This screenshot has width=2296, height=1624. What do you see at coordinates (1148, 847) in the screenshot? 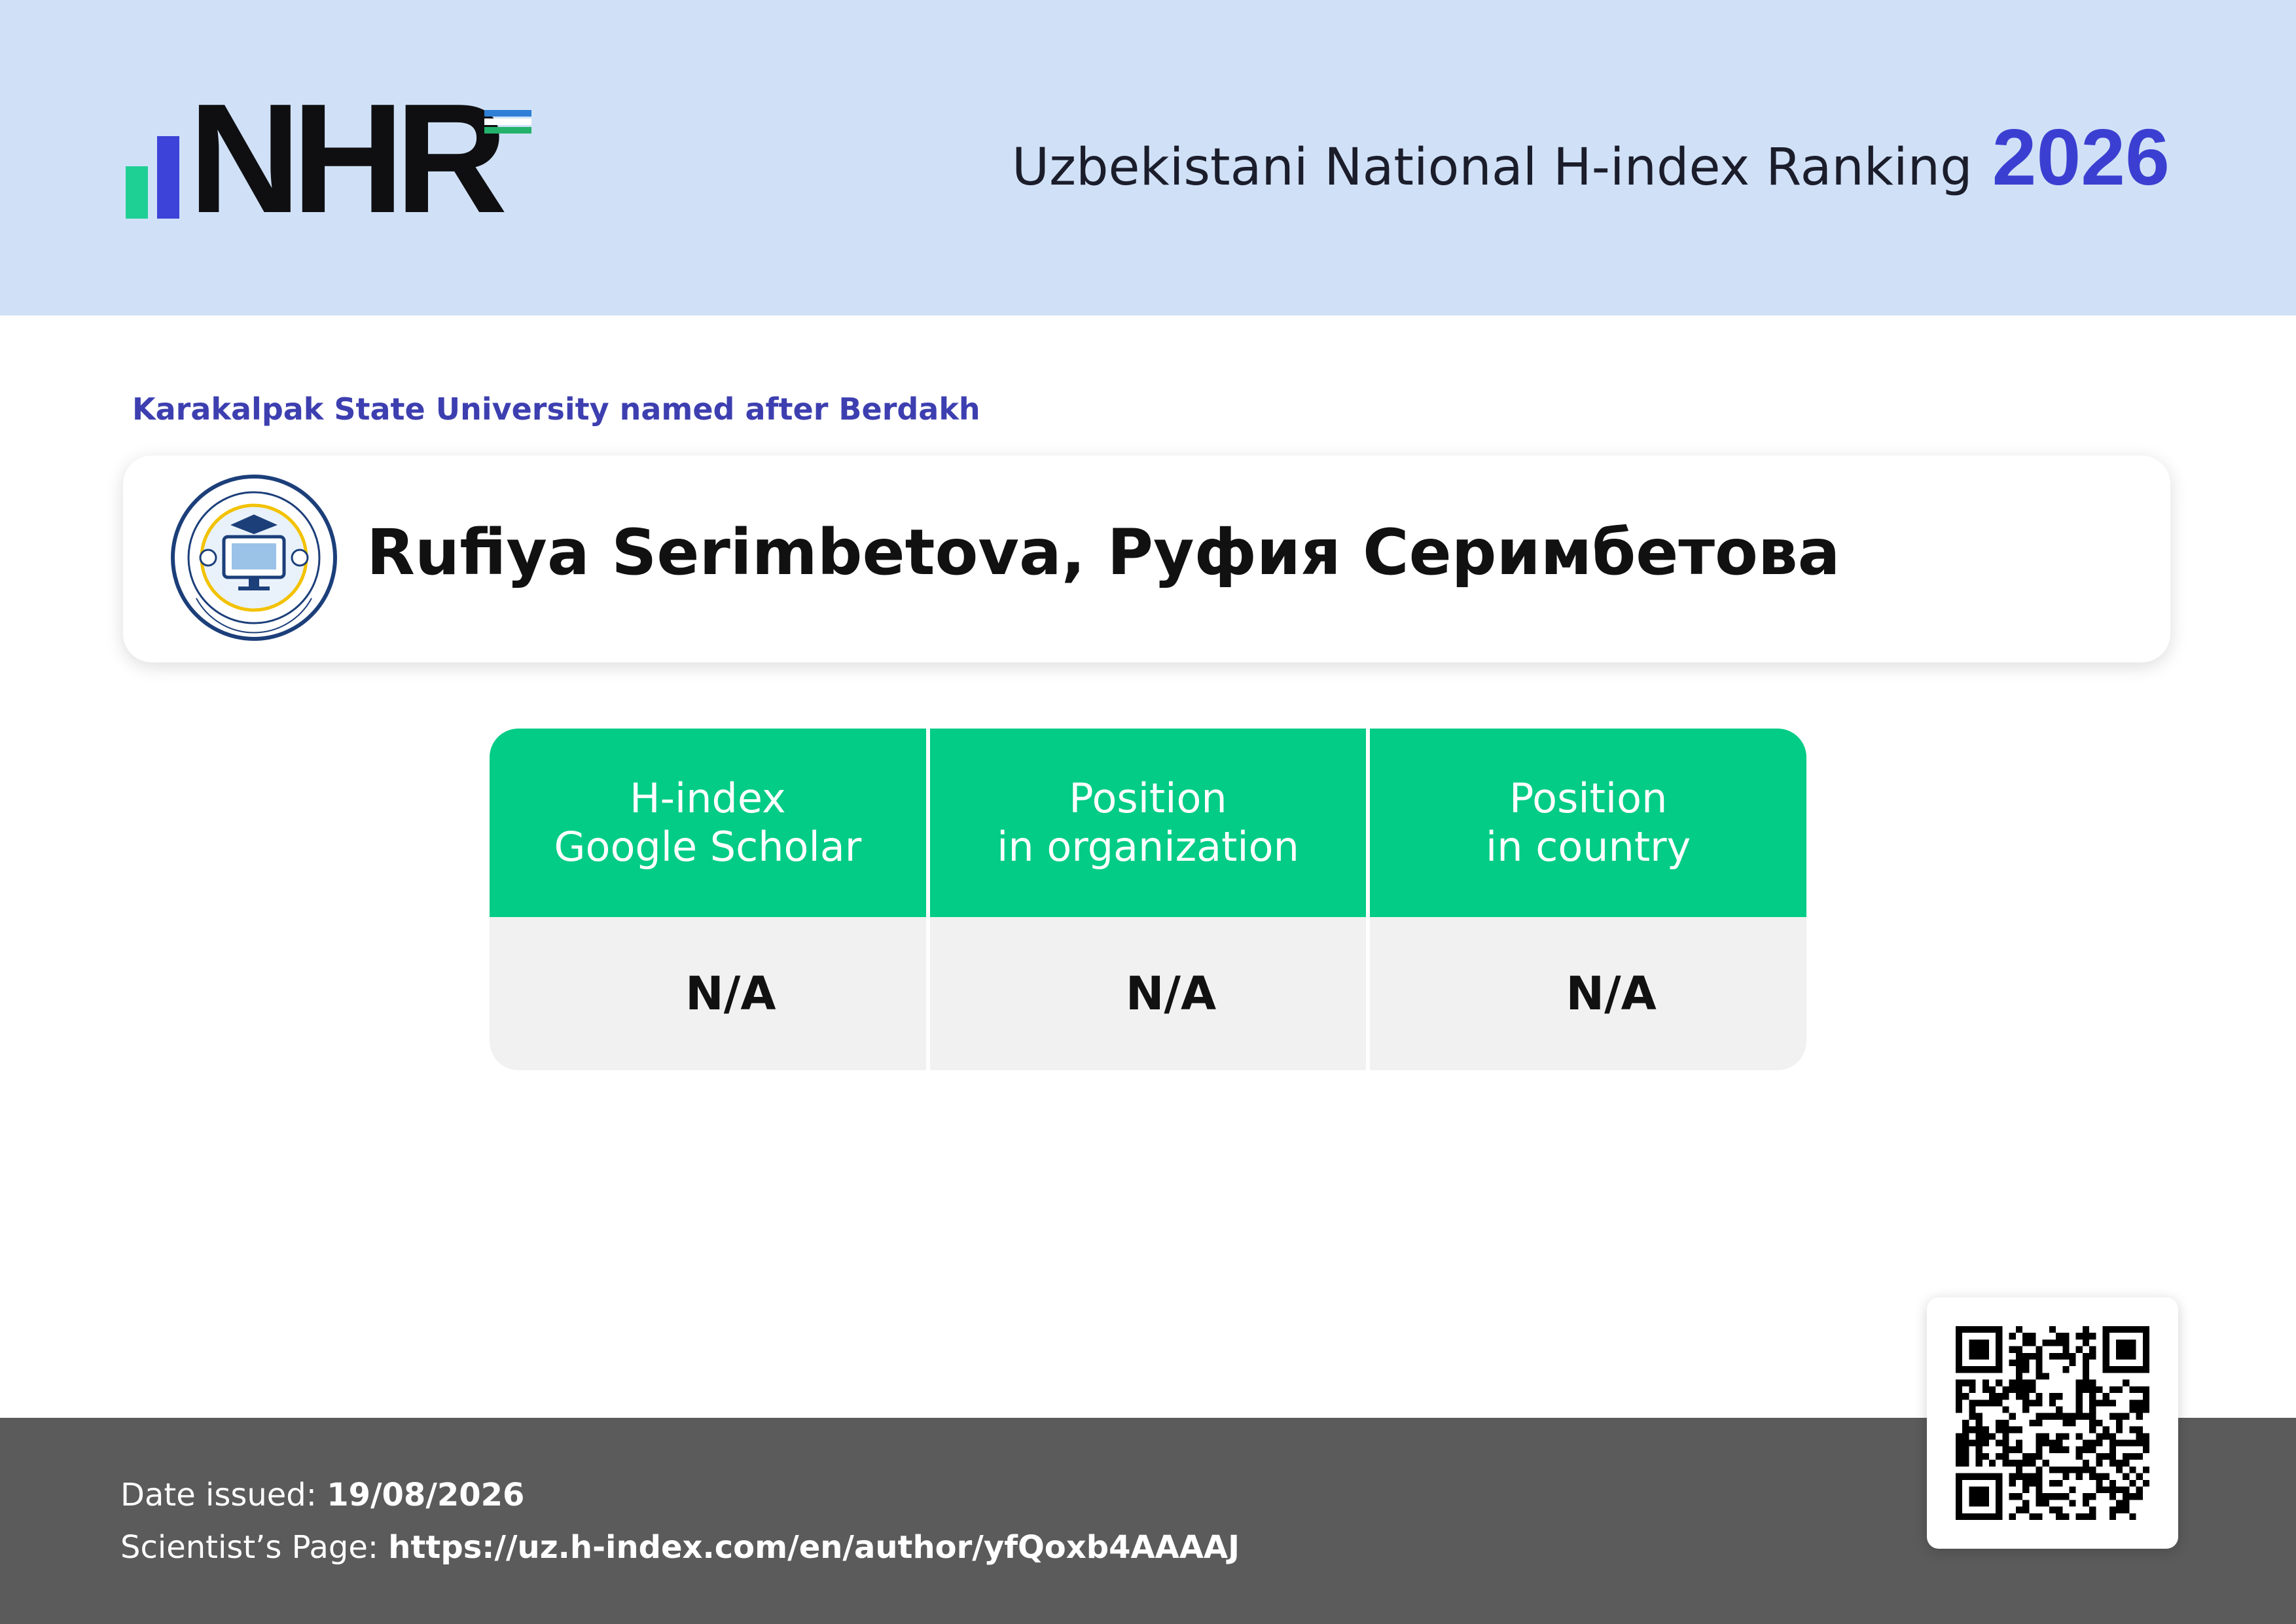
I see `stat-header-line2: in organization` at bounding box center [1148, 847].